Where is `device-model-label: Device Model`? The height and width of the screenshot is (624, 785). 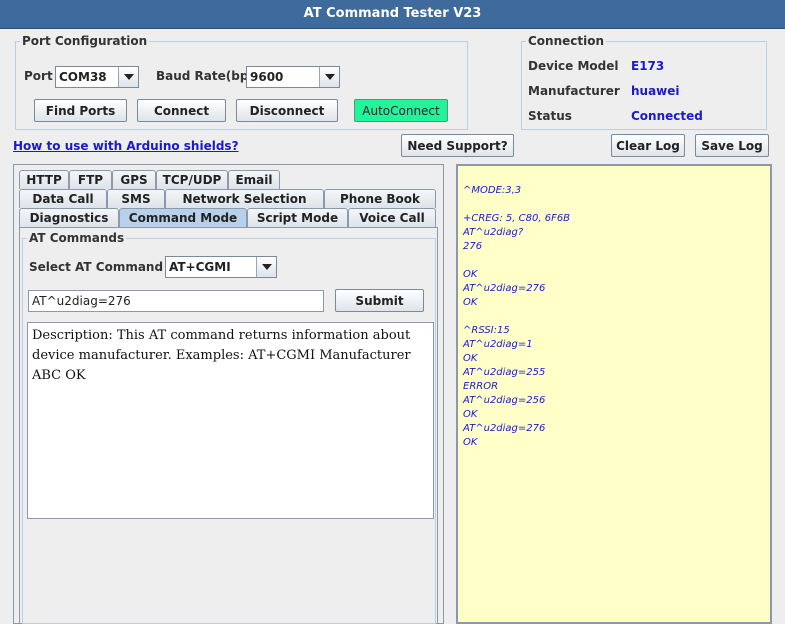
device-model-label: Device Model is located at coordinates (573, 66).